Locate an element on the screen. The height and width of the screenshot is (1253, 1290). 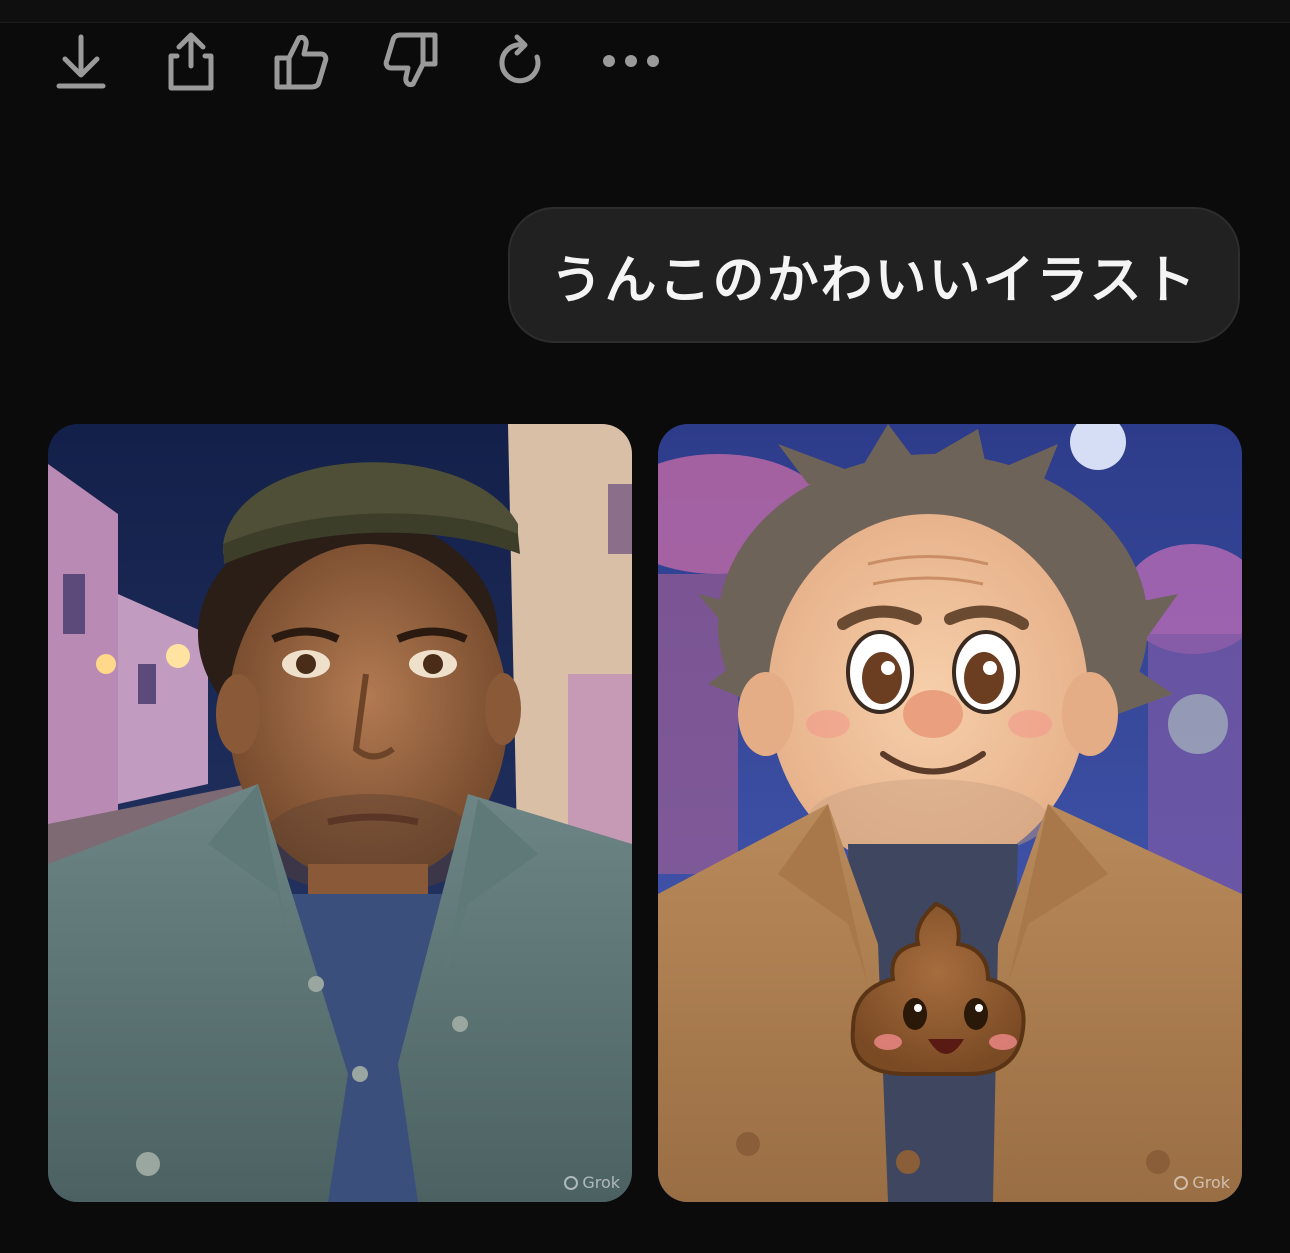
share-button is located at coordinates (191, 61).